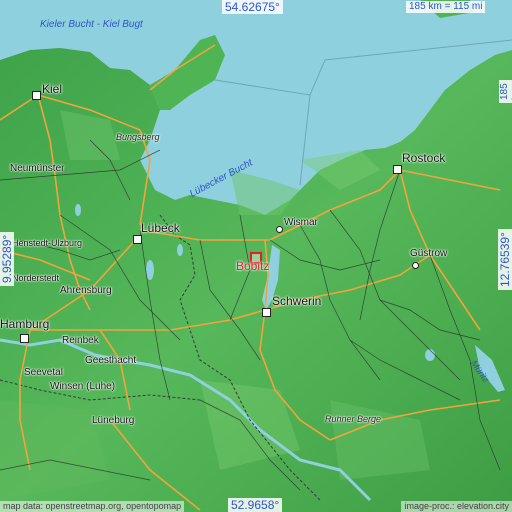 The height and width of the screenshot is (512, 512). What do you see at coordinates (505, 259) in the screenshot?
I see `coord-right-lon: 12.76539°` at bounding box center [505, 259].